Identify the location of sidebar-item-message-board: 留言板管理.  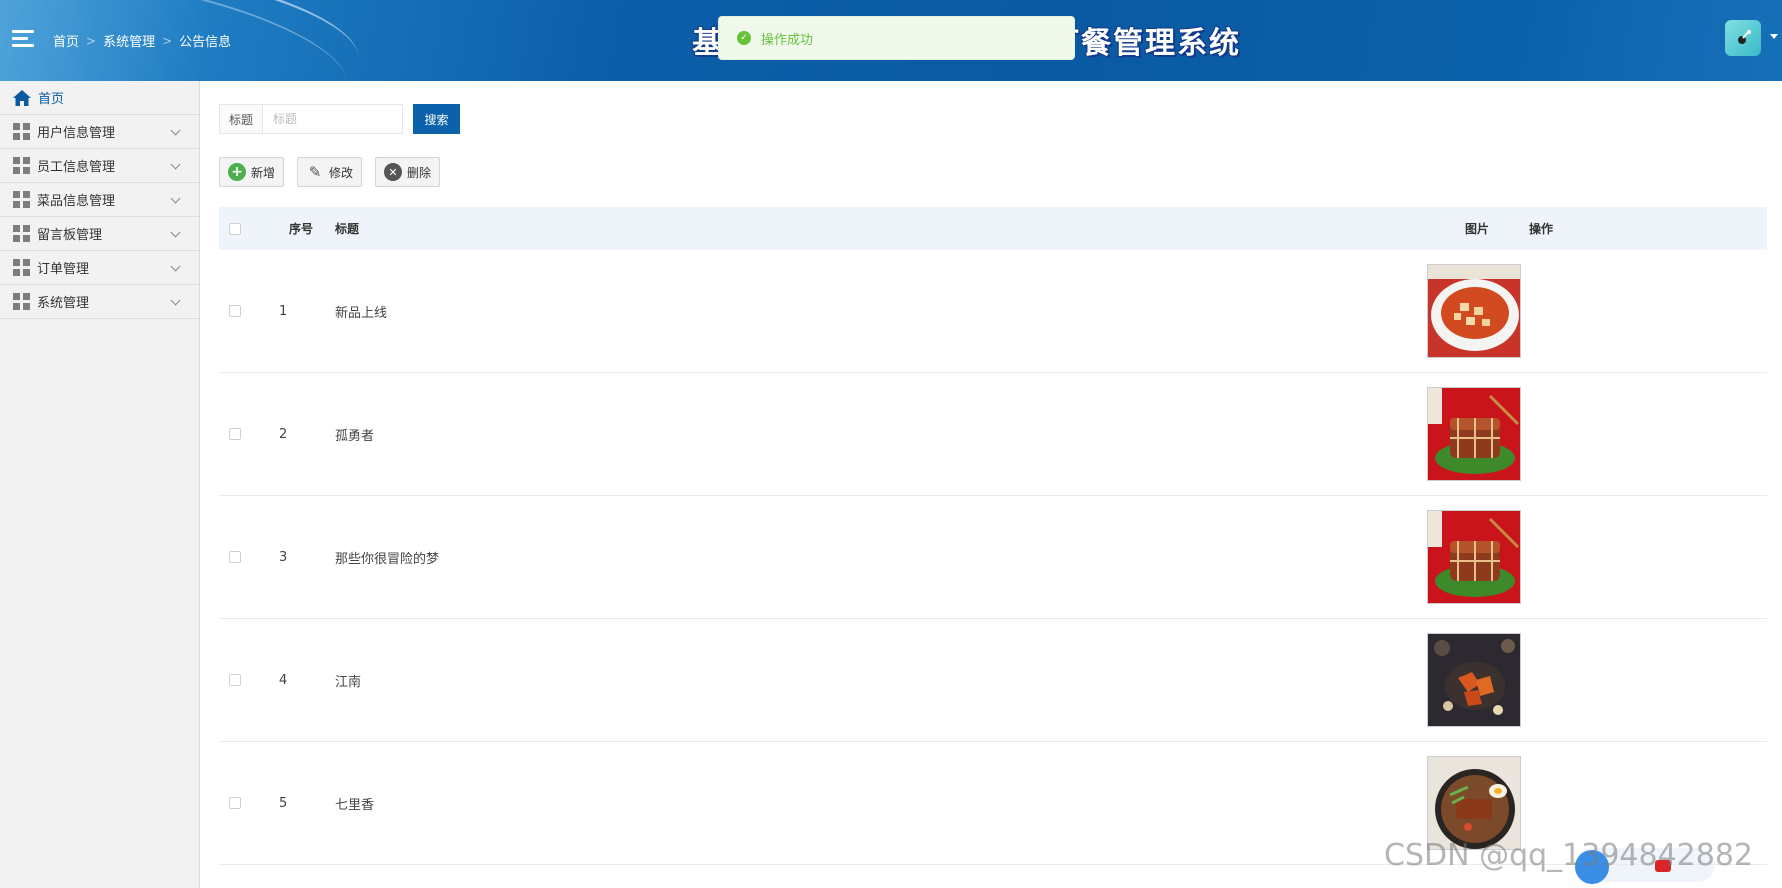
(99, 234).